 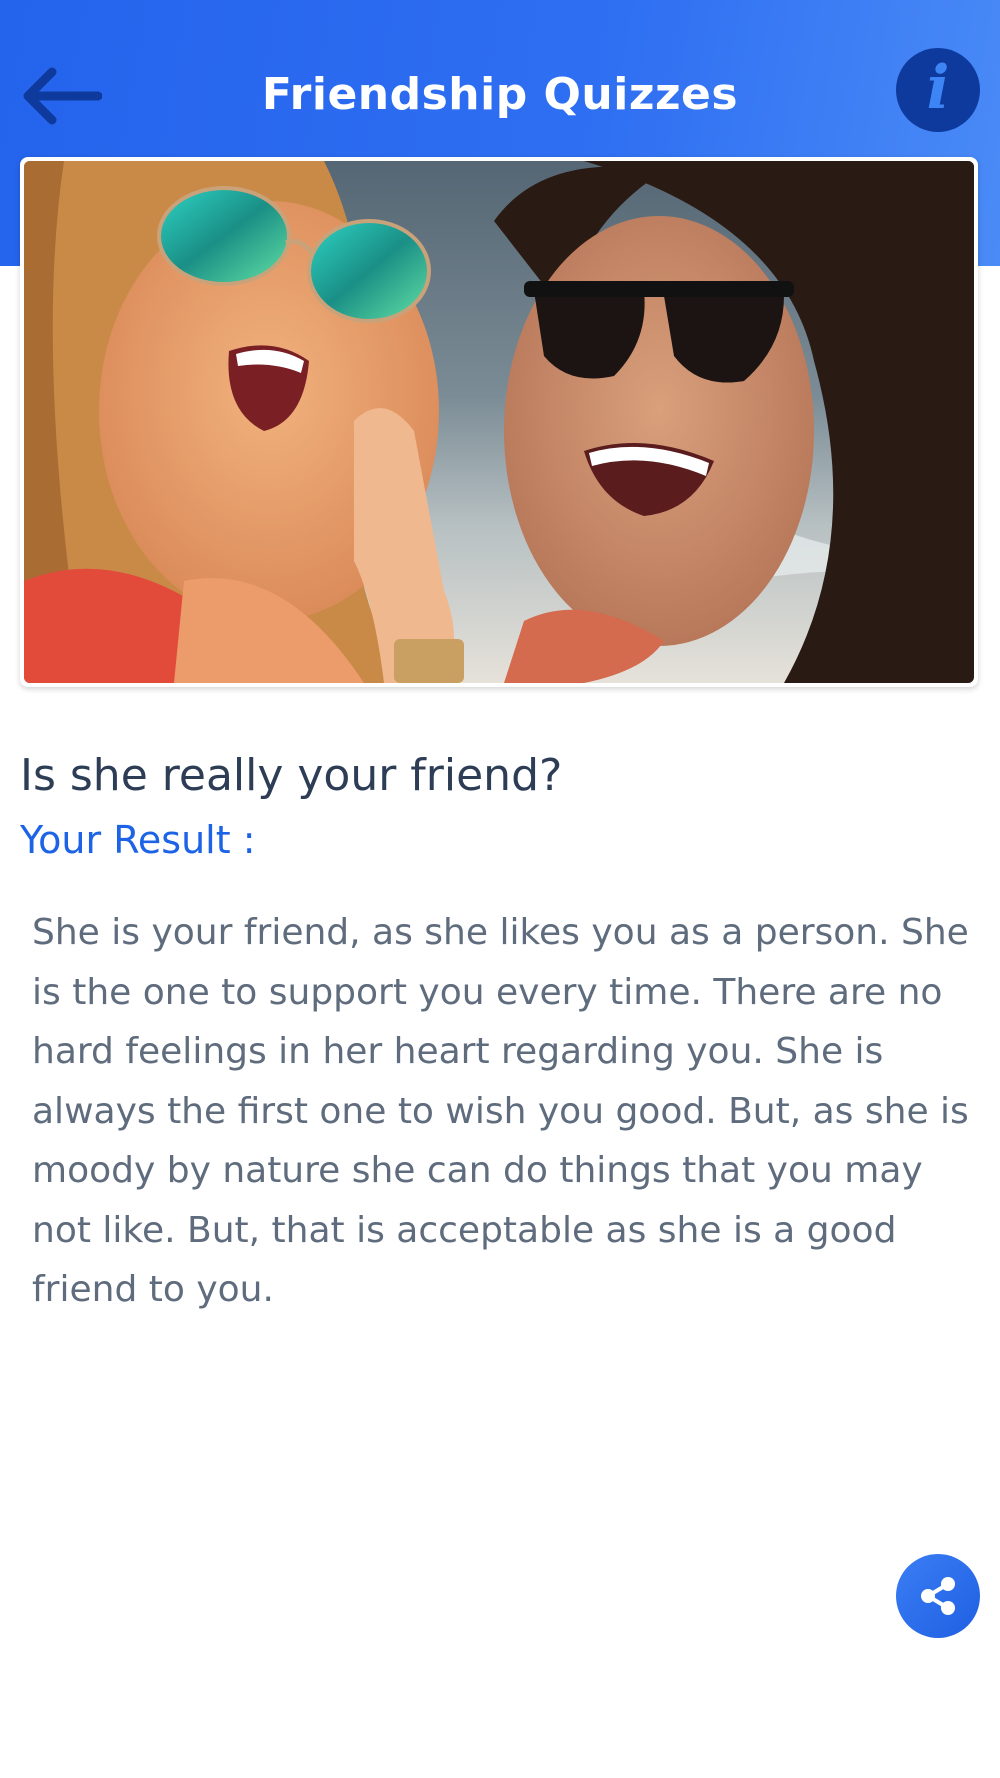 I want to click on arrow-left-icon, so click(x=62, y=96).